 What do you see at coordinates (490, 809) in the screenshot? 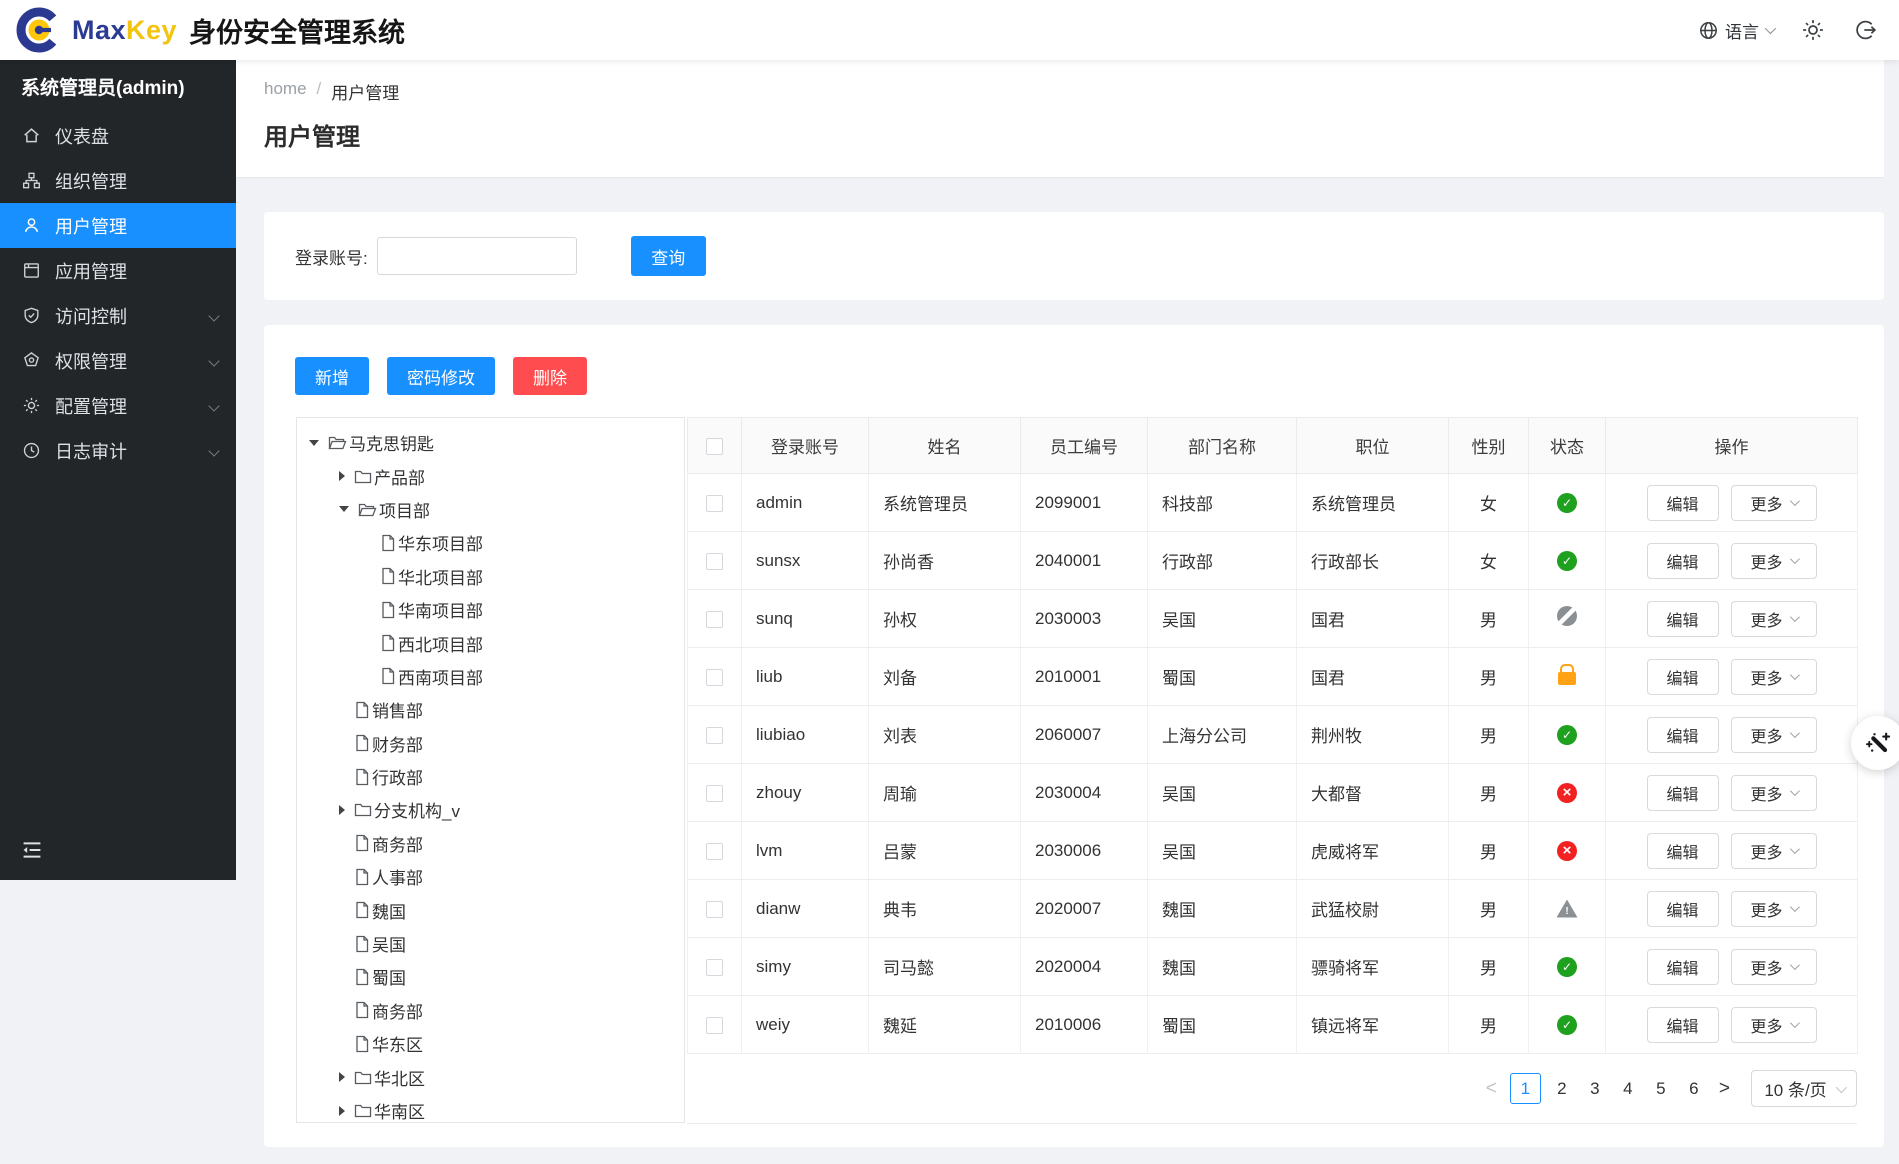
I see `tree-node: 分支机构_v` at bounding box center [490, 809].